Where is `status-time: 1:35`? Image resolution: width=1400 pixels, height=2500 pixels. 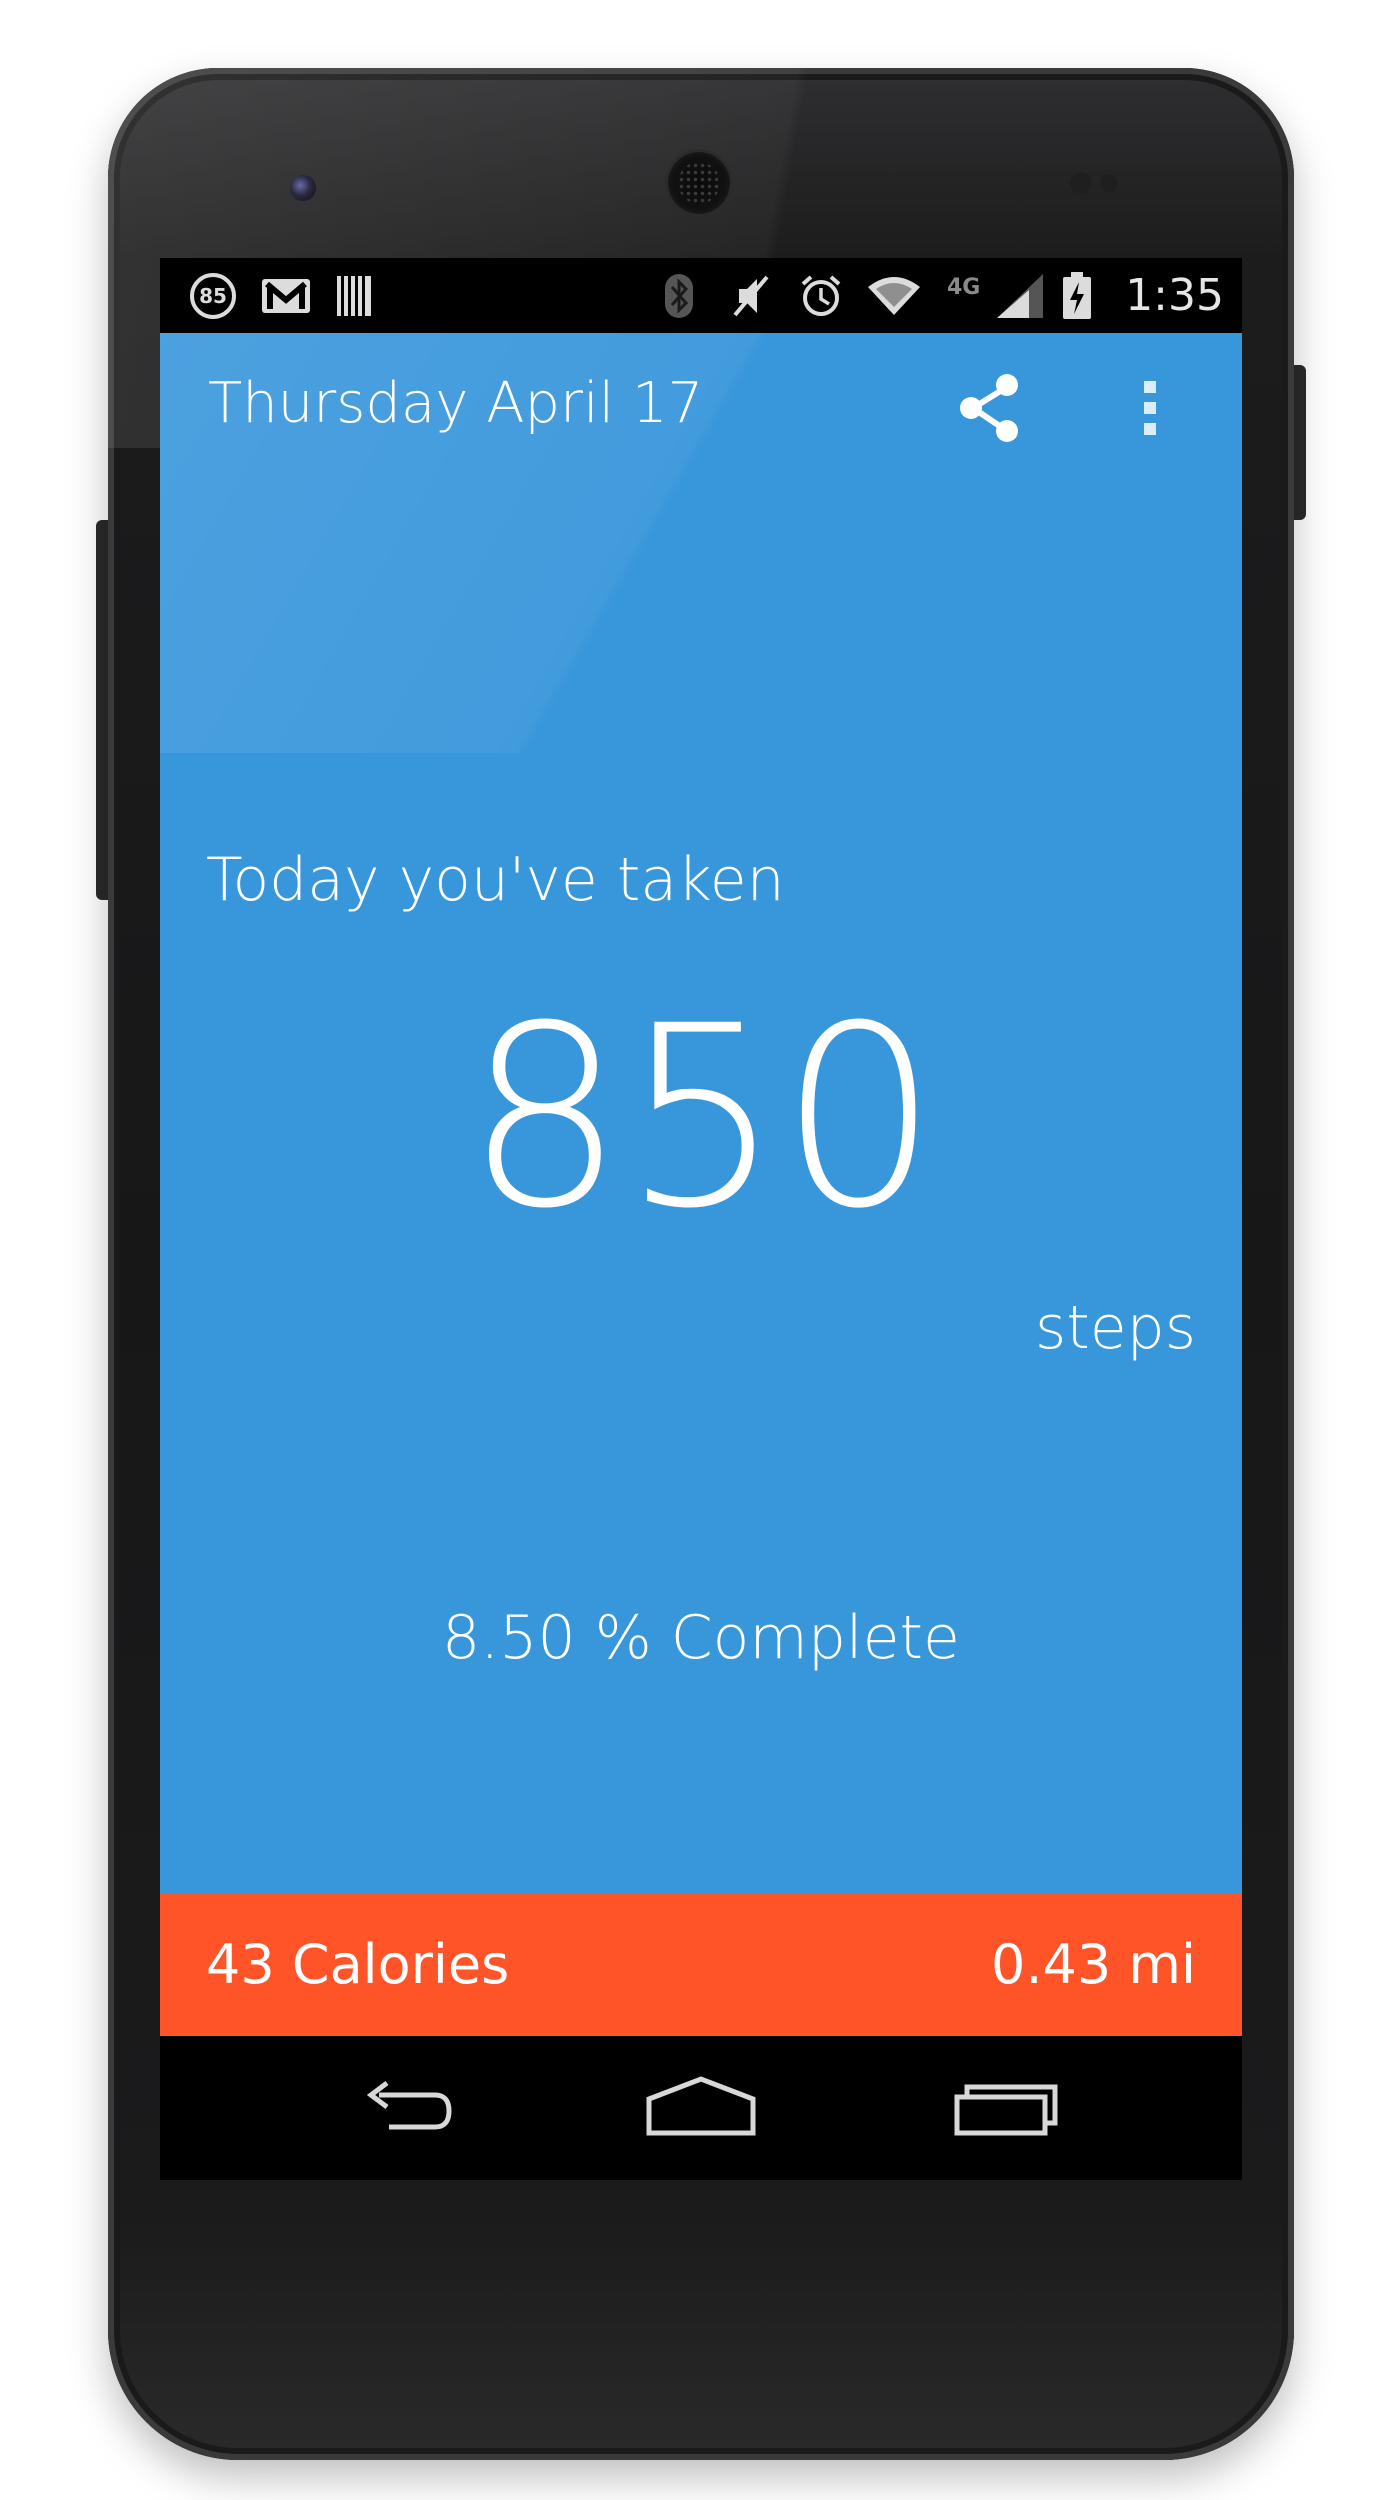 status-time: 1:35 is located at coordinates (1174, 295).